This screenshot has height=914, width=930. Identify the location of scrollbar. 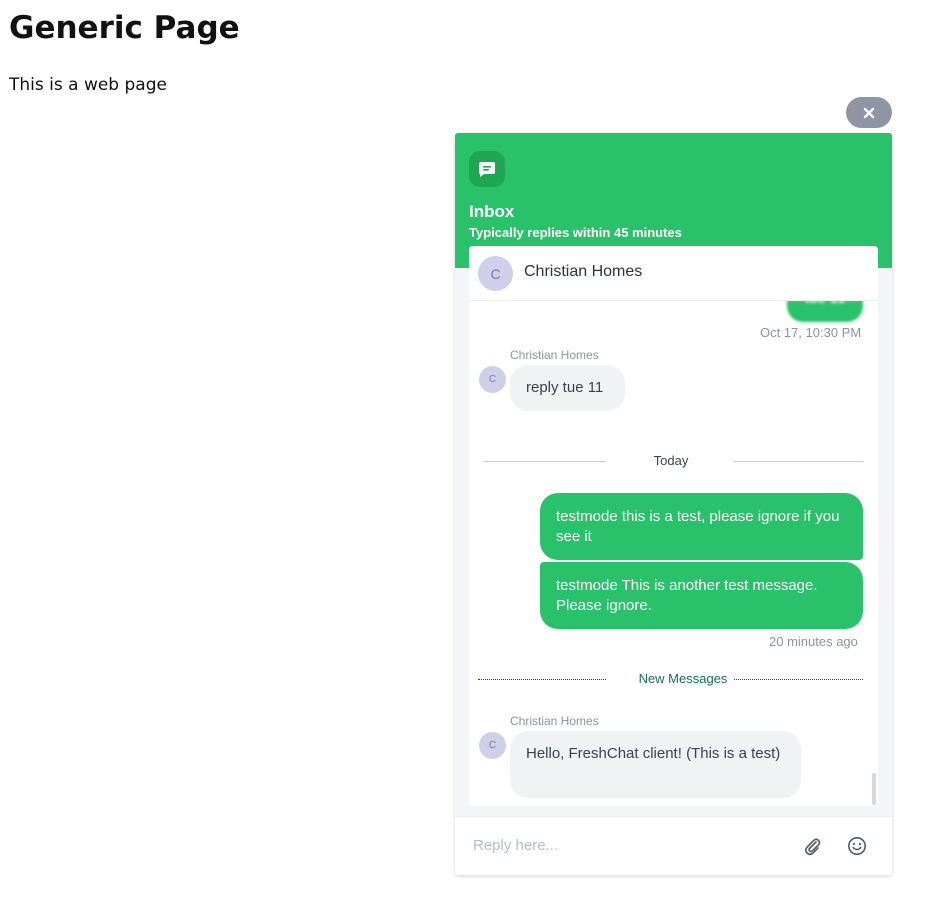
(874, 789).